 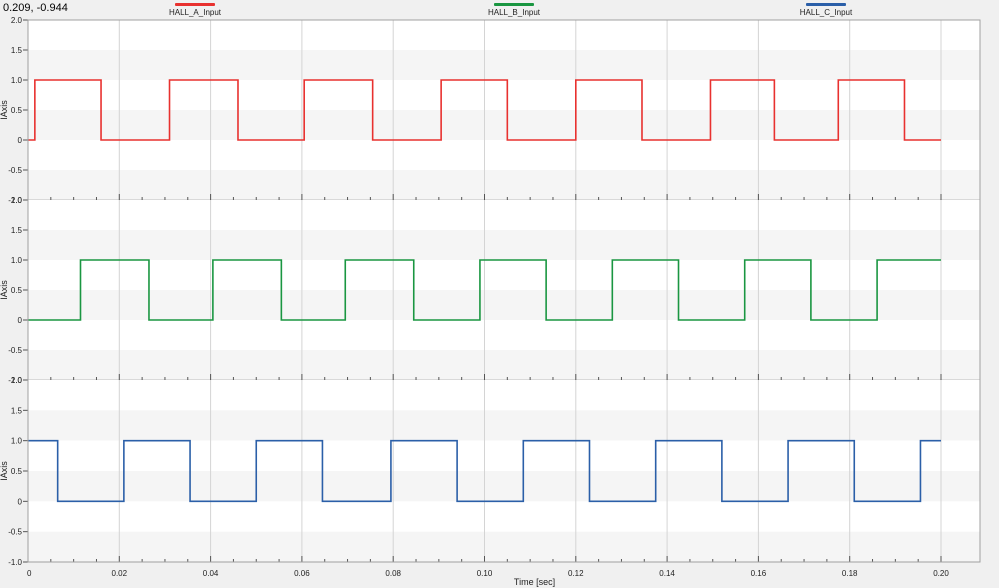 What do you see at coordinates (211, 573) in the screenshot?
I see `x-tick-label: 0.04` at bounding box center [211, 573].